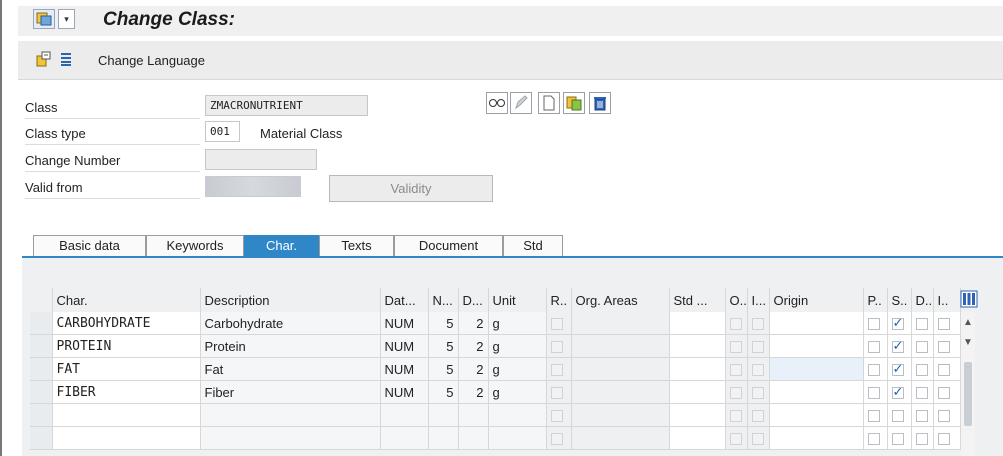  What do you see at coordinates (816, 300) in the screenshot?
I see `column-header-origin: Origin` at bounding box center [816, 300].